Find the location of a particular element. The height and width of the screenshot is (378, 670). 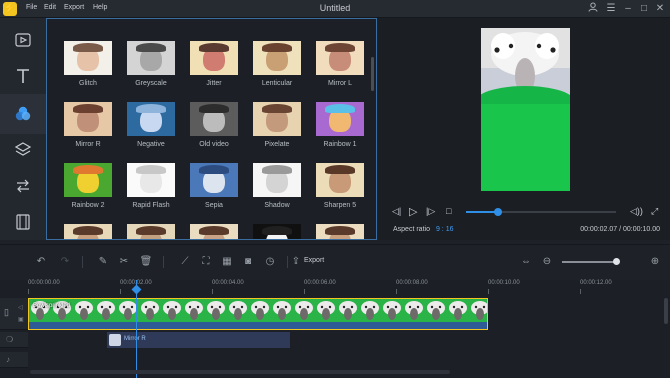

timeline-vertical-scrollbar is located at coordinates (666, 311).